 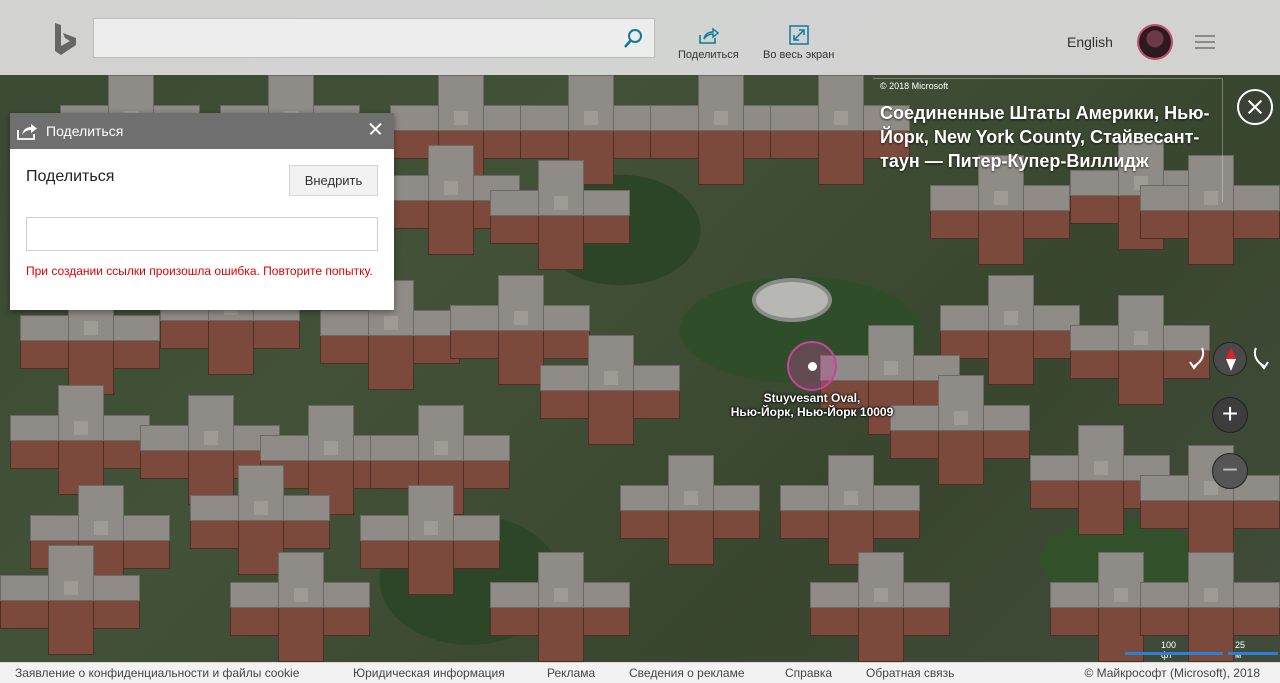 I want to click on scale-label-meters: 25 м, so click(x=1240, y=650).